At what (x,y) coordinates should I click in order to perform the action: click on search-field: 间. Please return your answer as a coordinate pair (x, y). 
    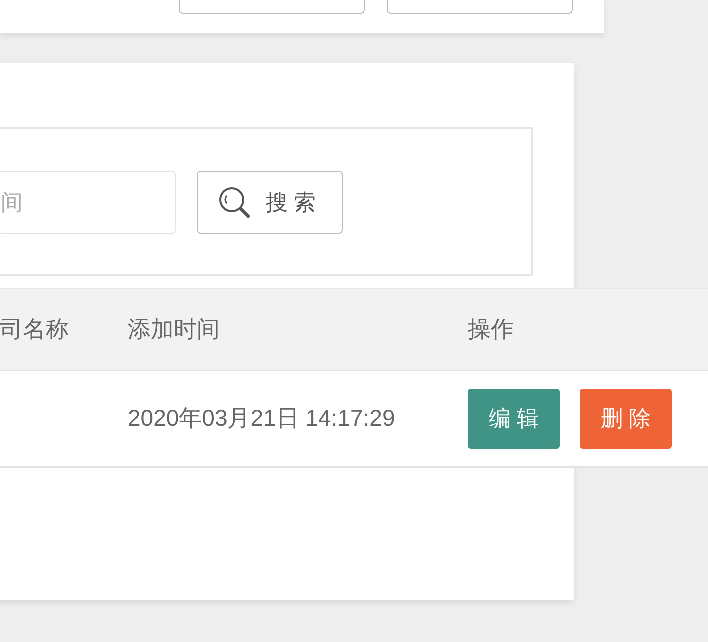
    Looking at the image, I should click on (88, 202).